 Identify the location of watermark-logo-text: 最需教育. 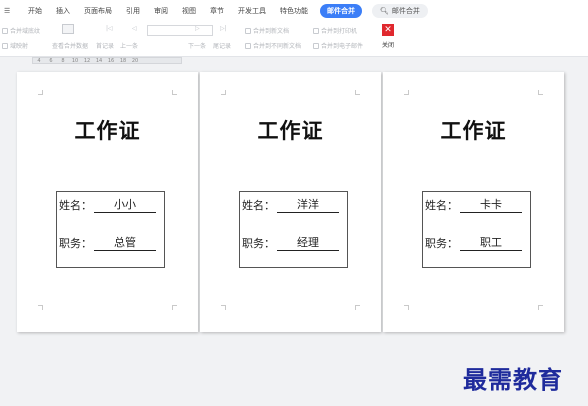
(513, 379).